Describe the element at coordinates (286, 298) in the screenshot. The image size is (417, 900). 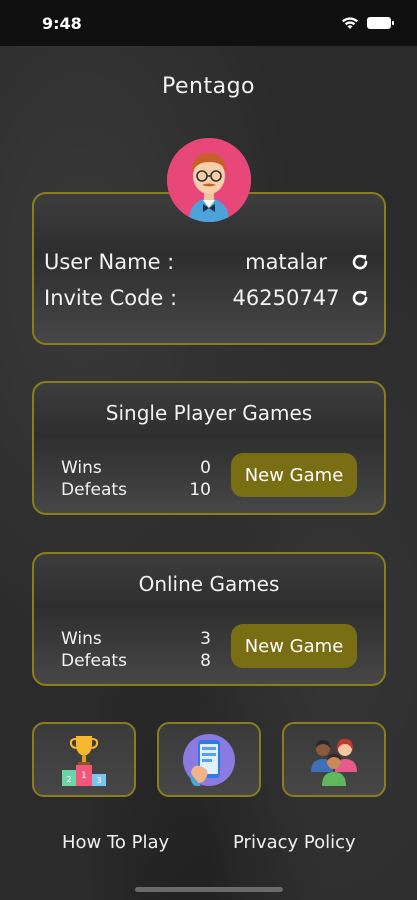
I see `invite-code-value: 46250747` at that location.